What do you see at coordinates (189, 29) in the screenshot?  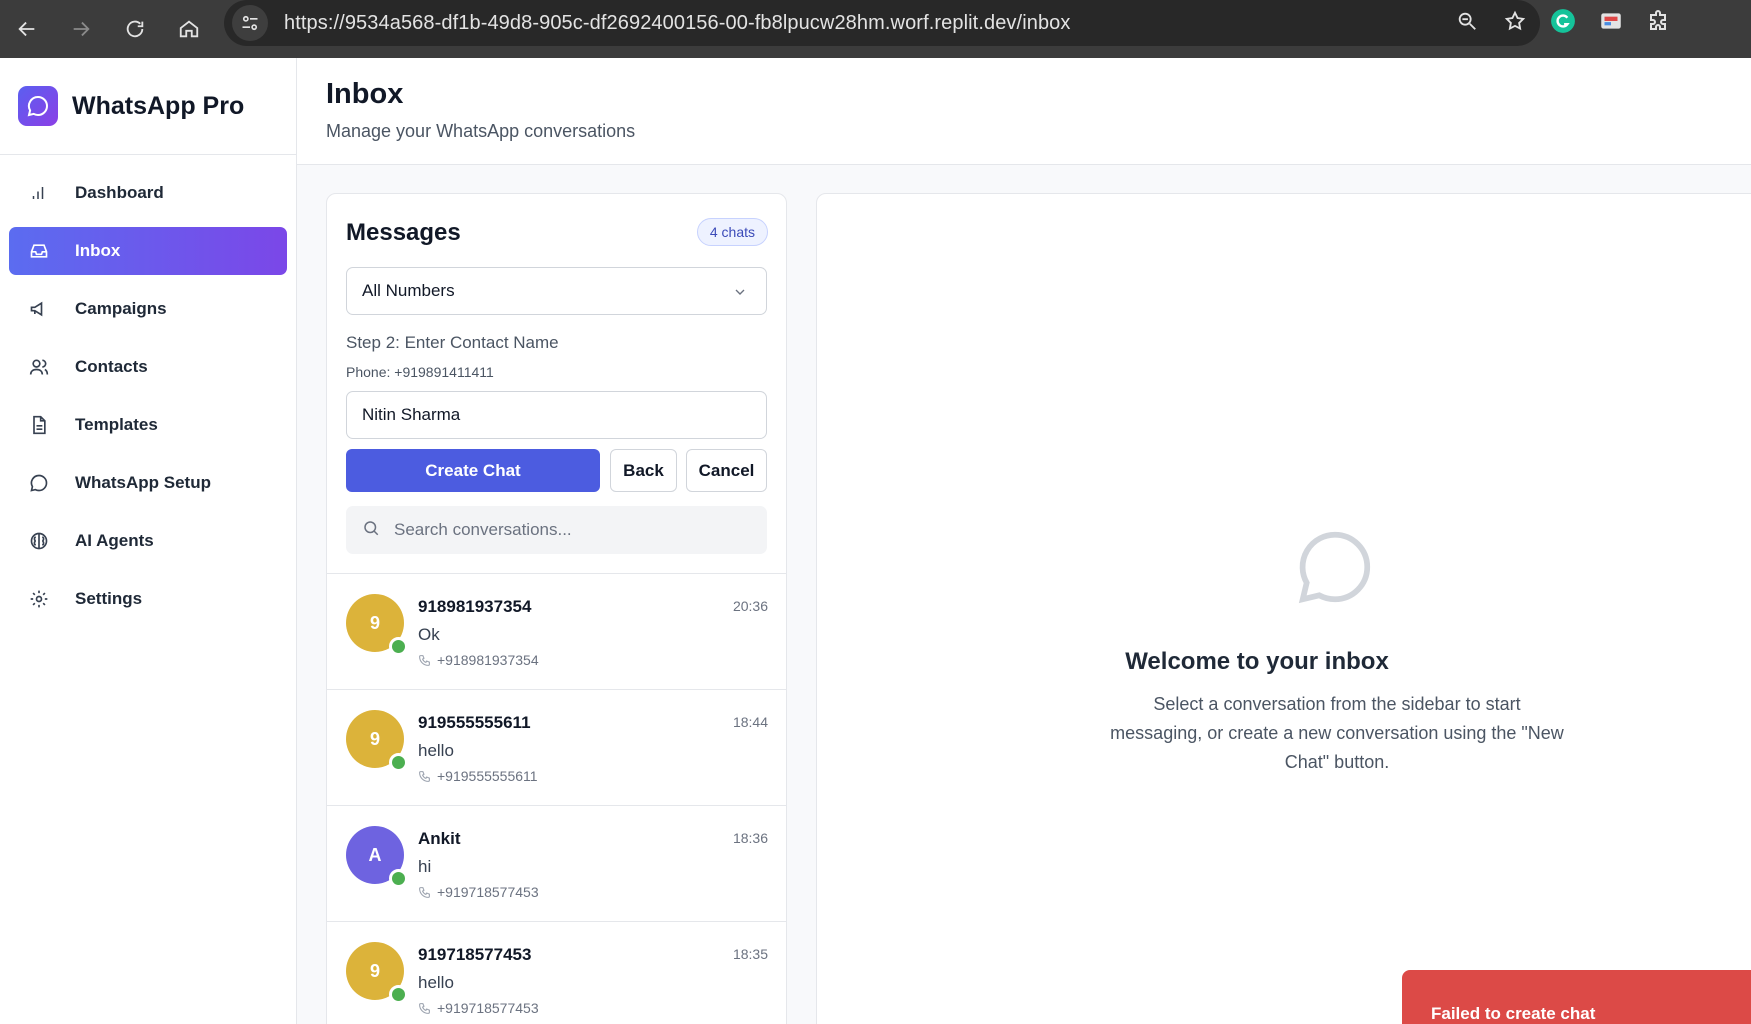 I see `home-icon` at bounding box center [189, 29].